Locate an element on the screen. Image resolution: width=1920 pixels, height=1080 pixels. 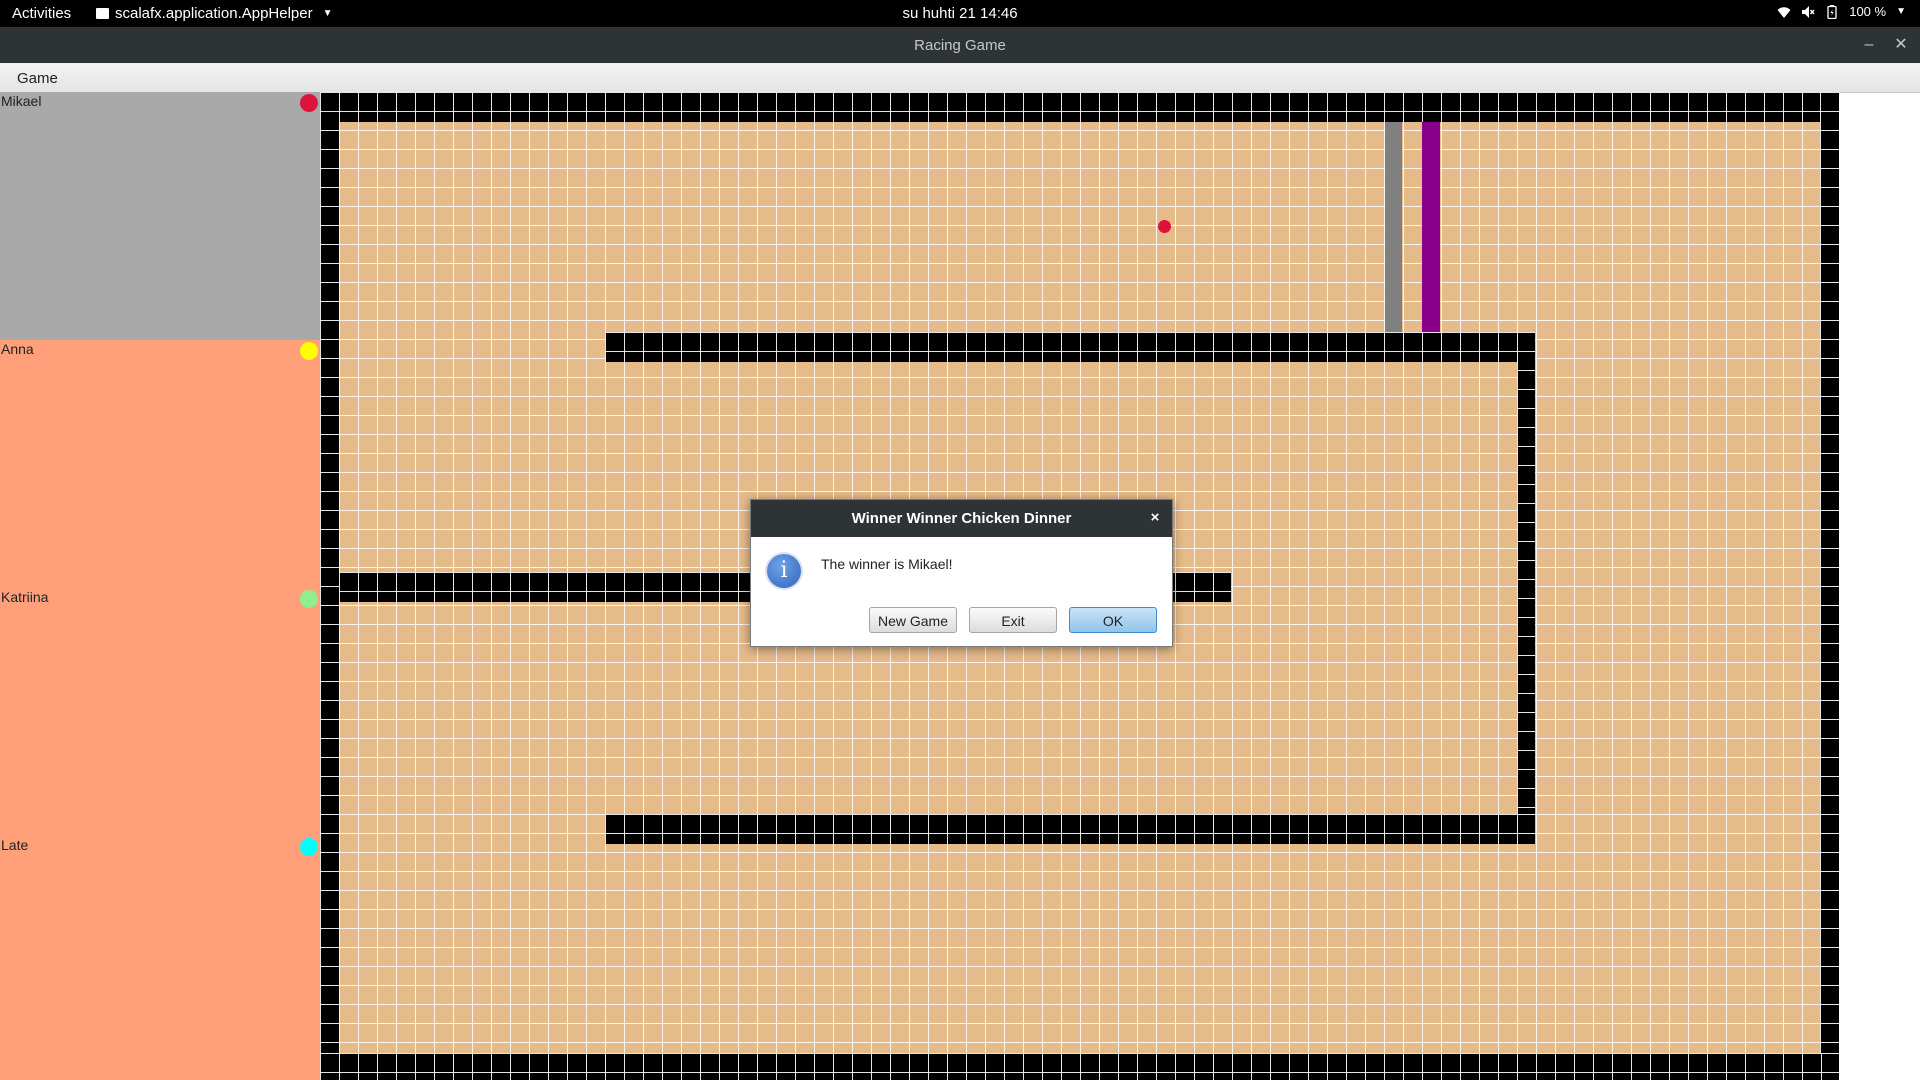
finish-line is located at coordinates (1393, 227).